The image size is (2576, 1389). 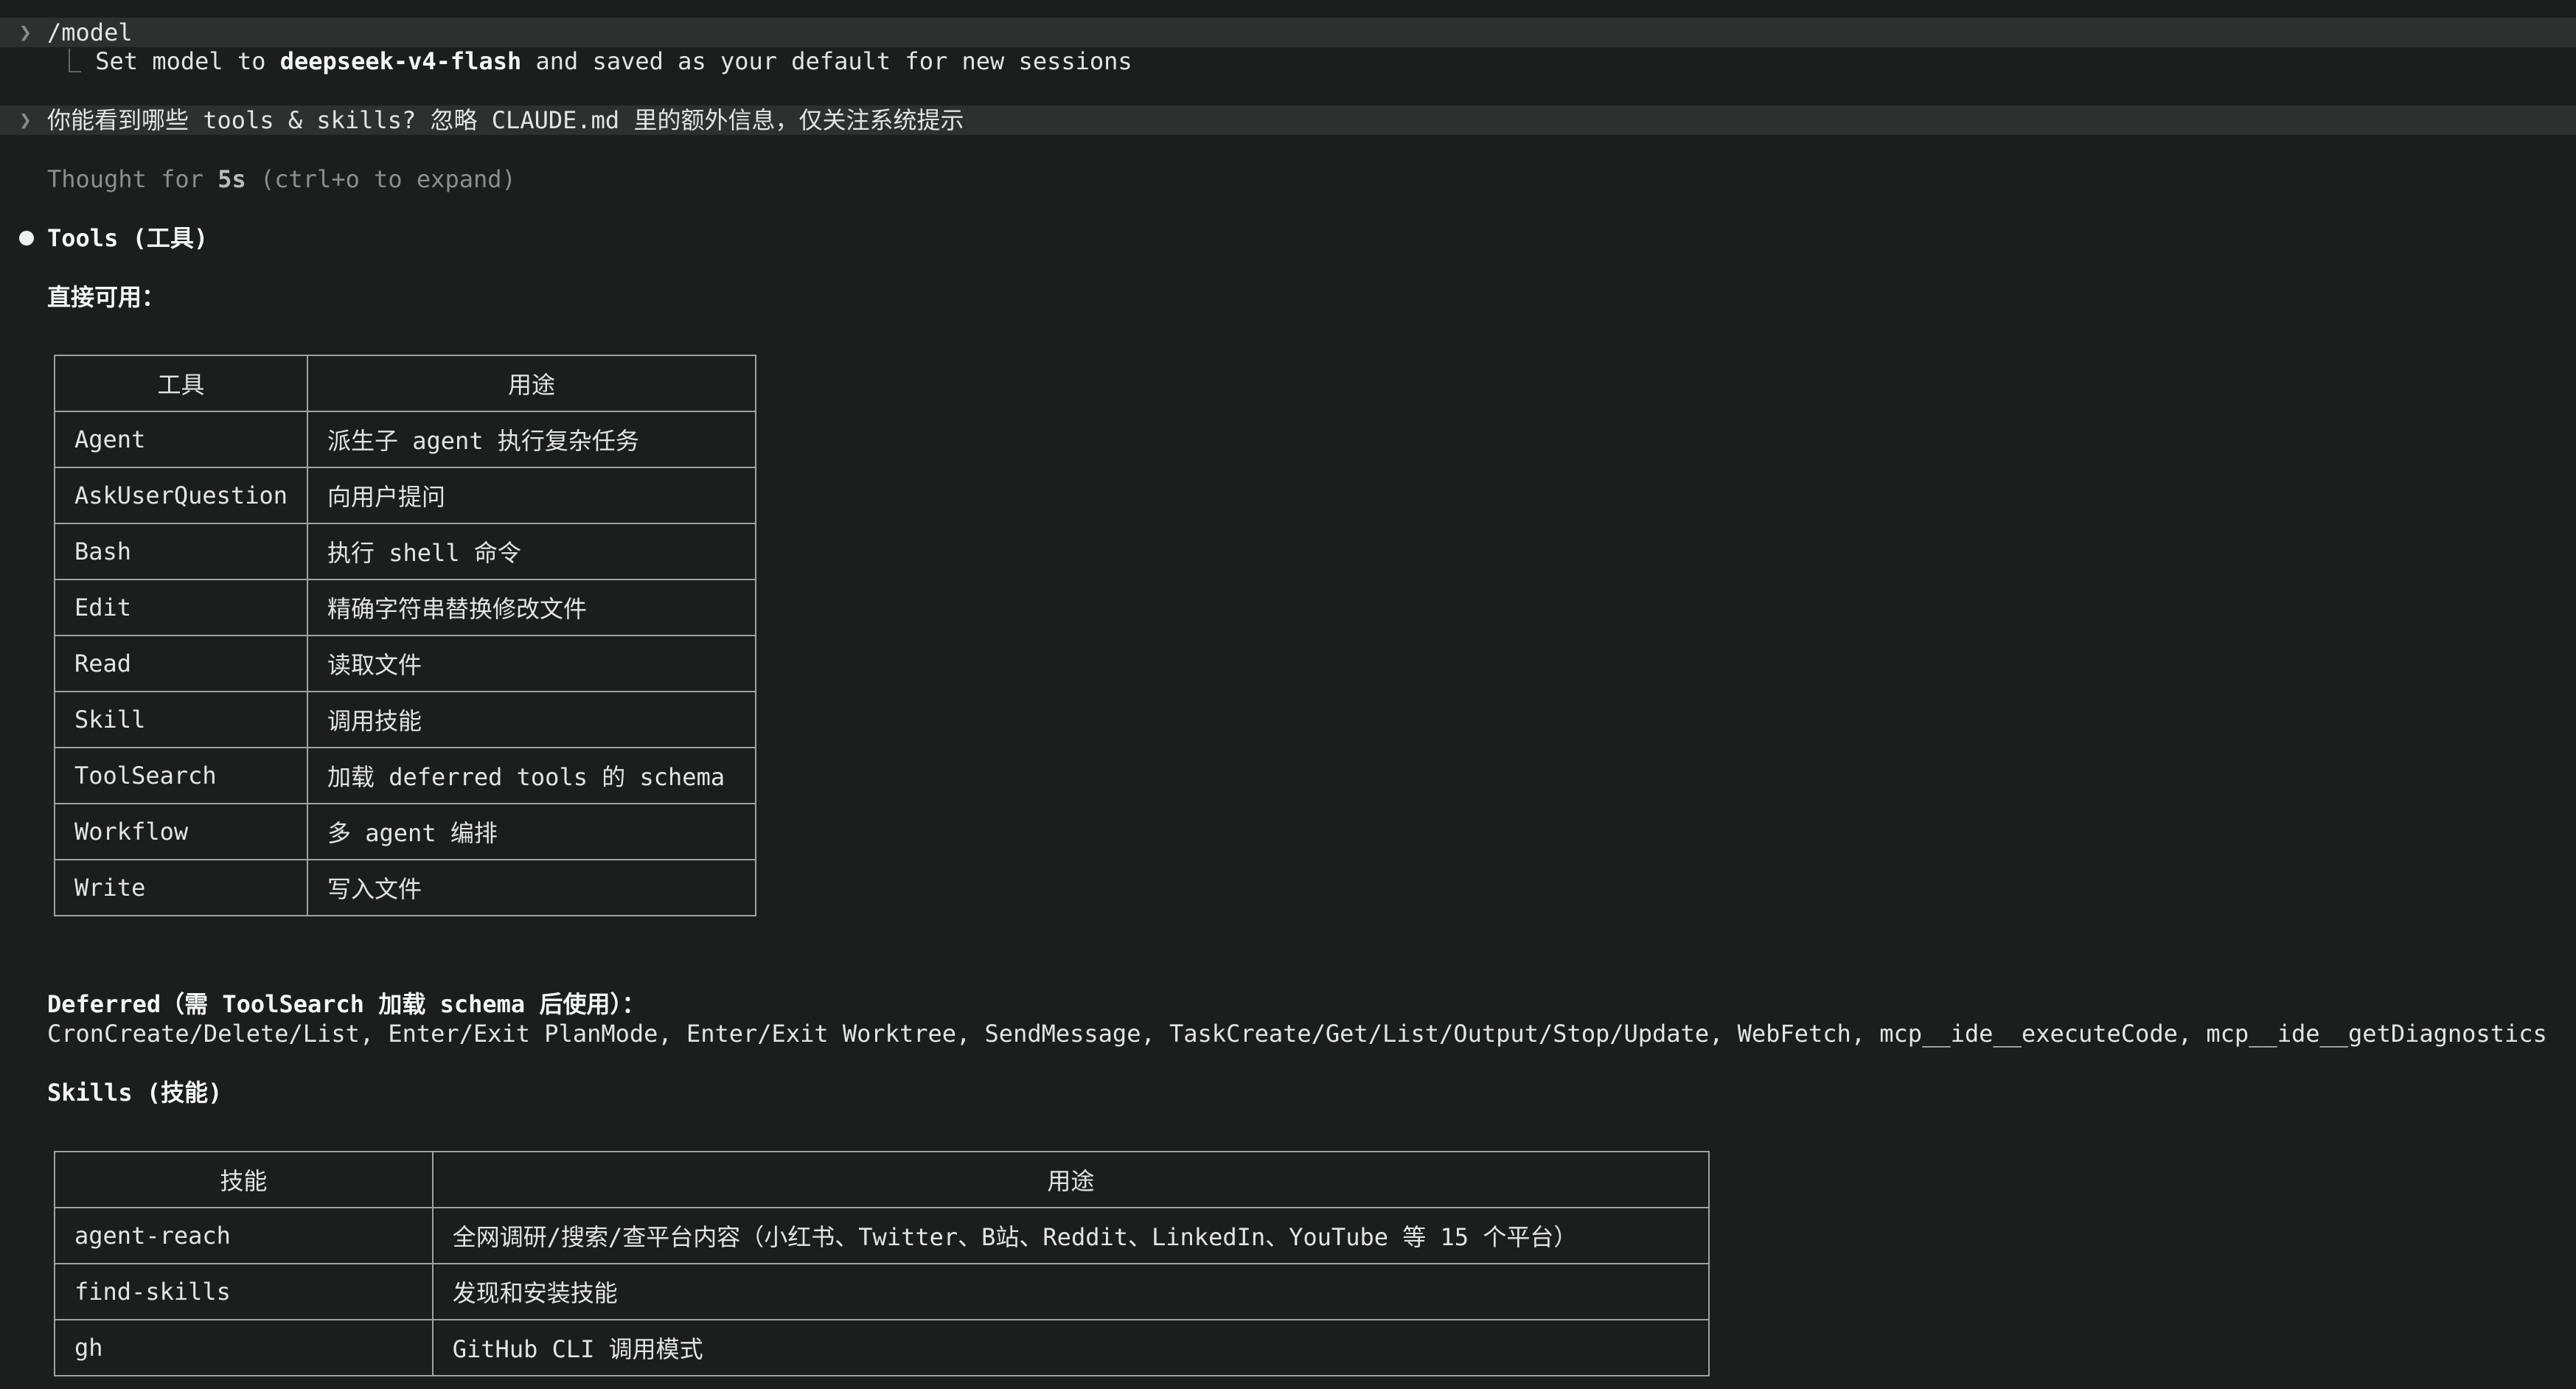 I want to click on table-row: Bash 执行 shell 命令, so click(x=406, y=551).